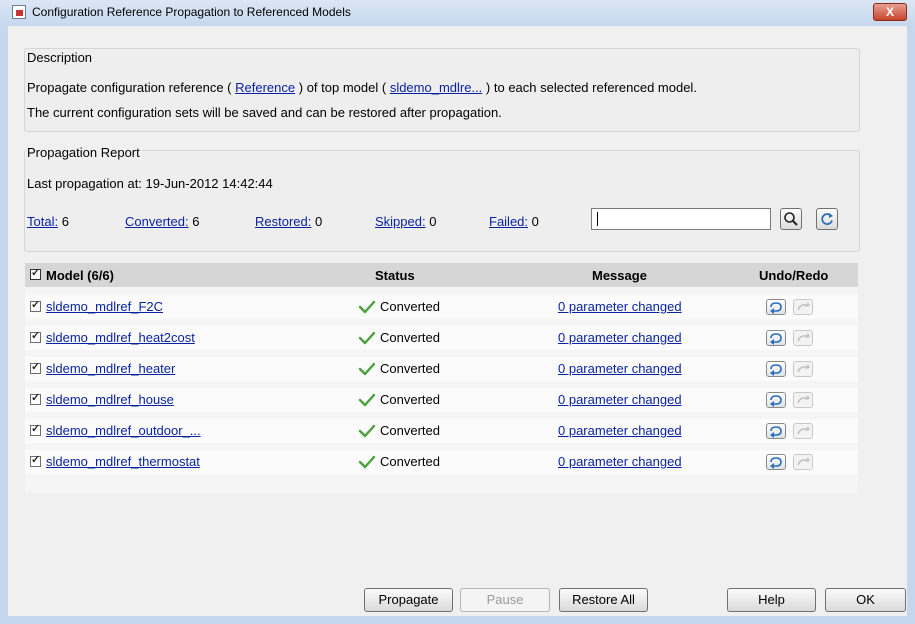  I want to click on propagation-report-title: Propagation Report, so click(84, 152).